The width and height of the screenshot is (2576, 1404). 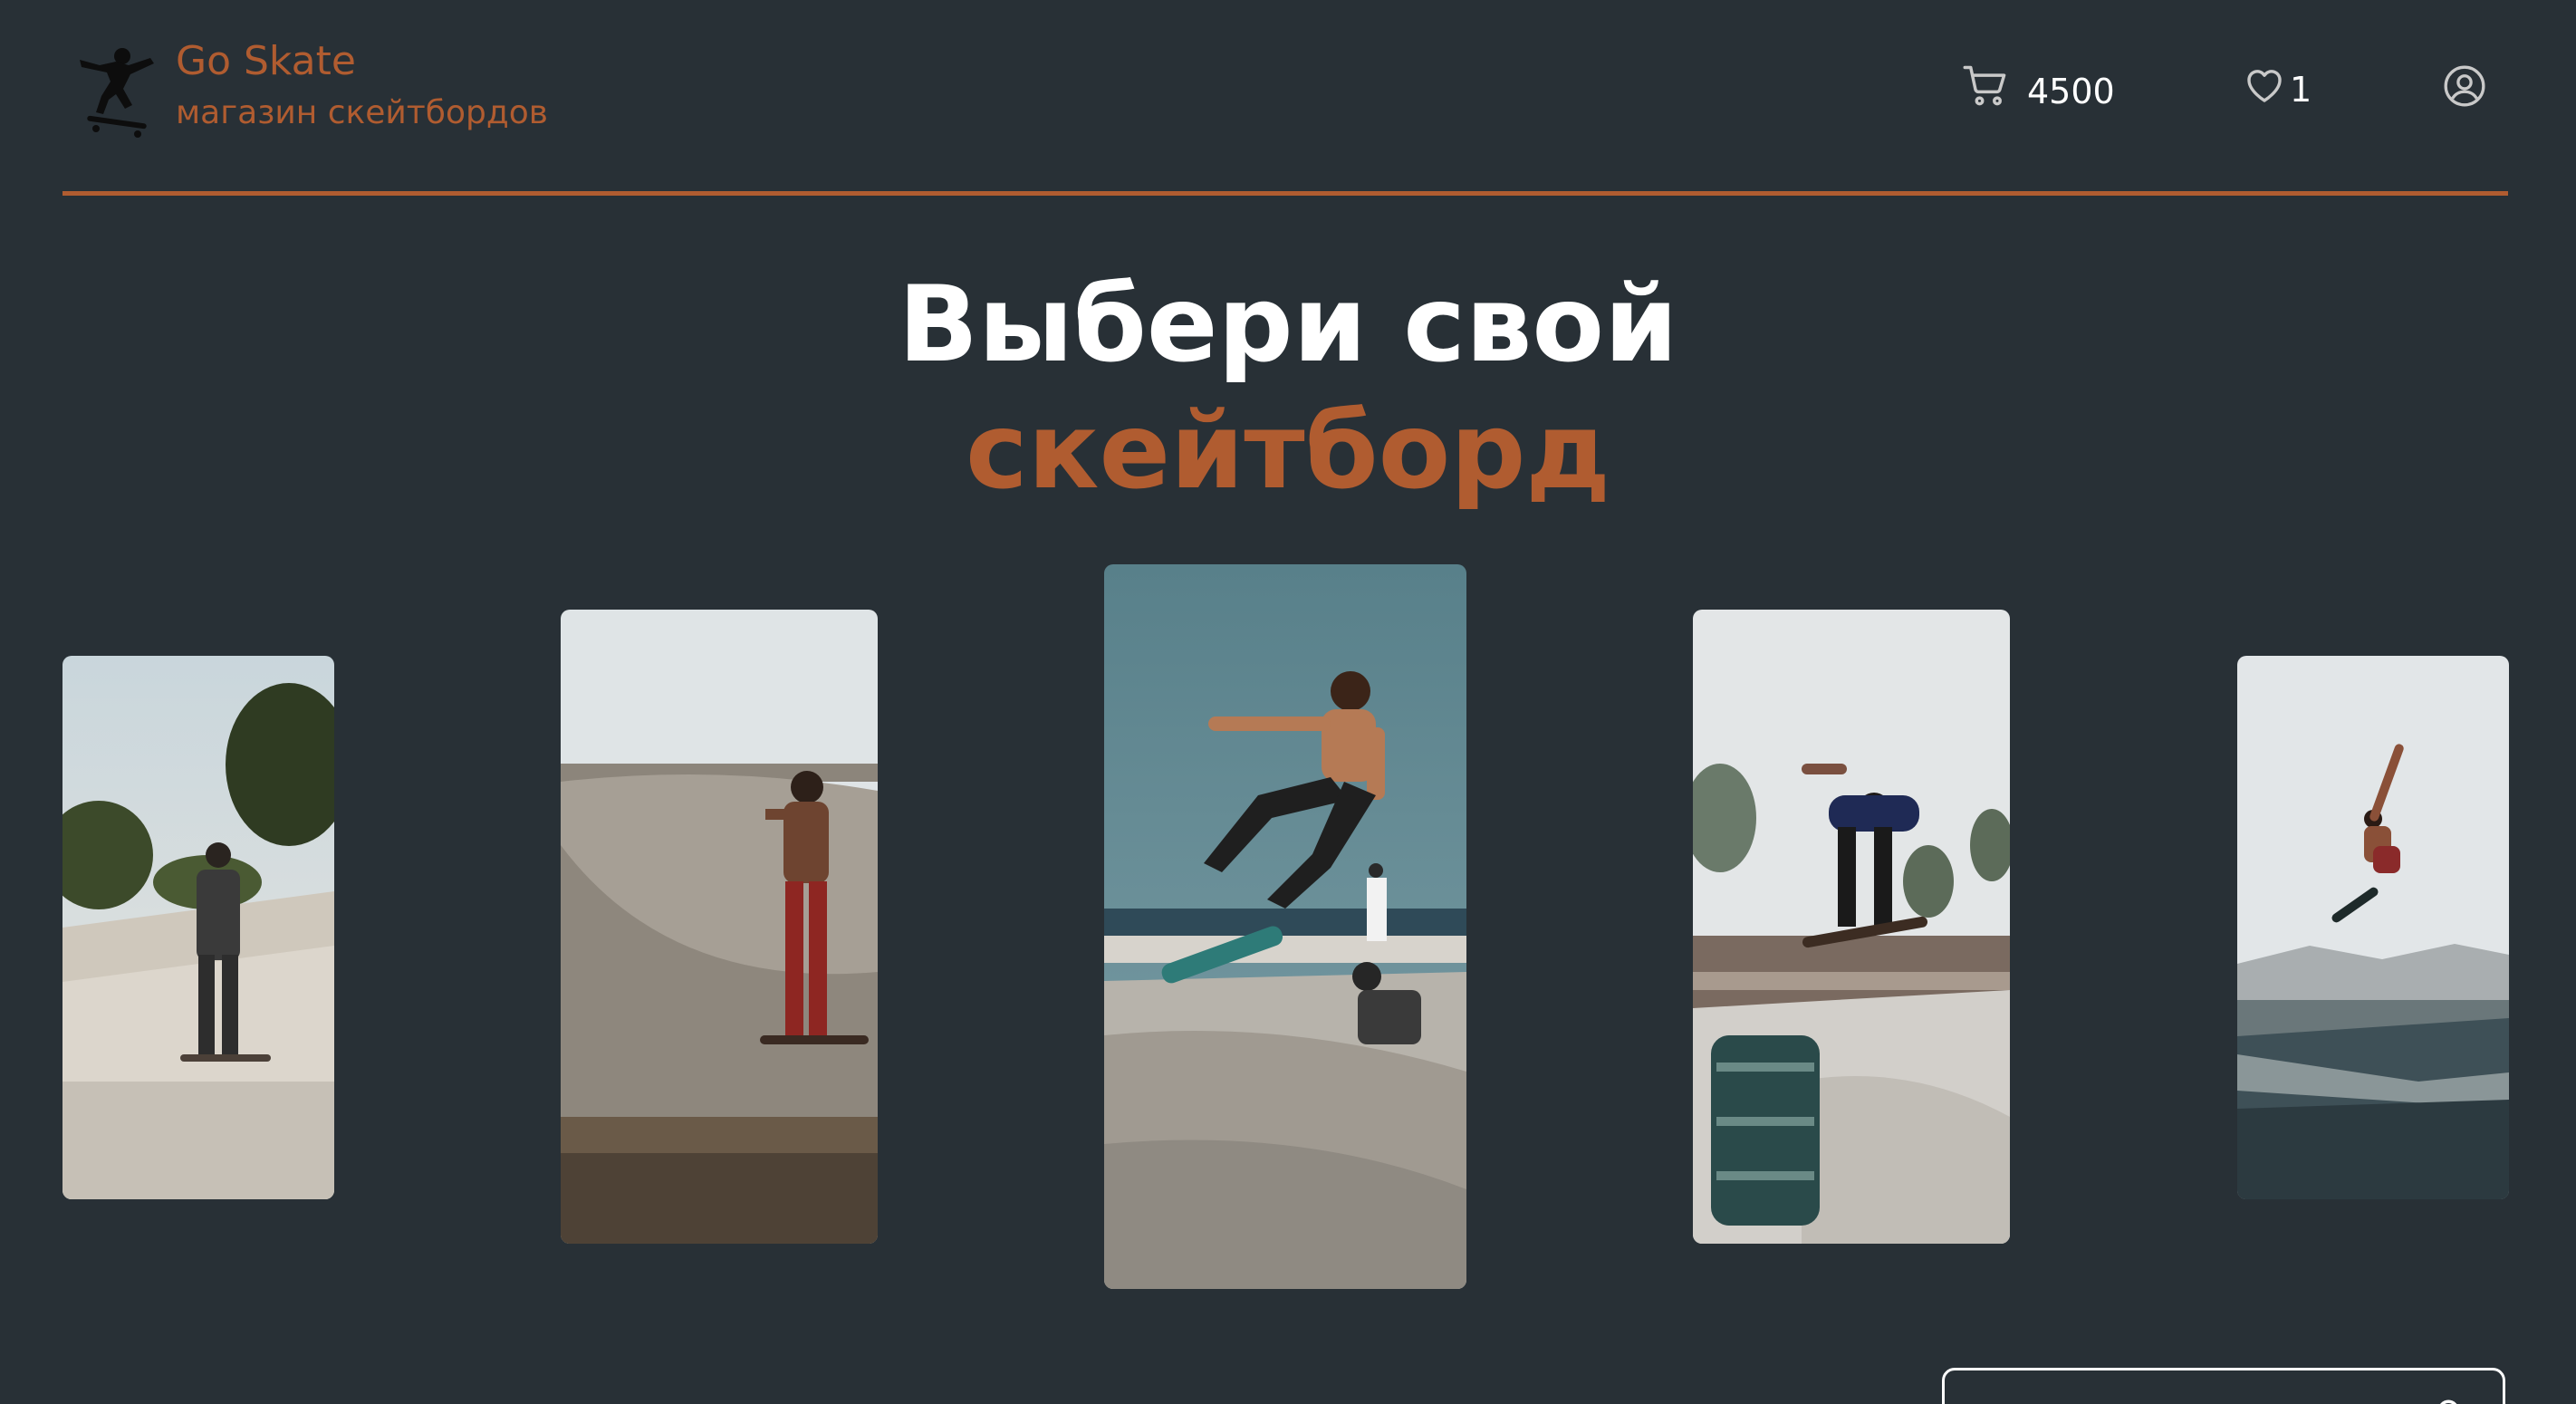 I want to click on skater-crowd-trick-photo, so click(x=1851, y=927).